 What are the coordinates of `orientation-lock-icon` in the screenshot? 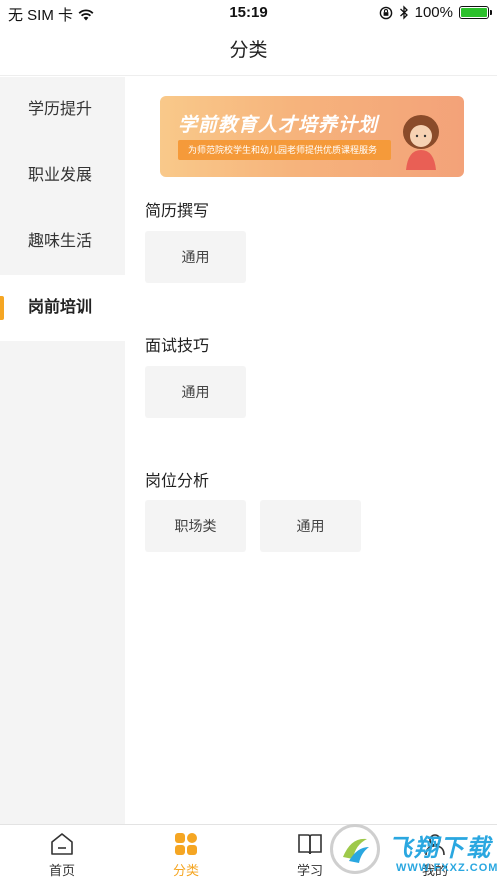 It's located at (385, 12).